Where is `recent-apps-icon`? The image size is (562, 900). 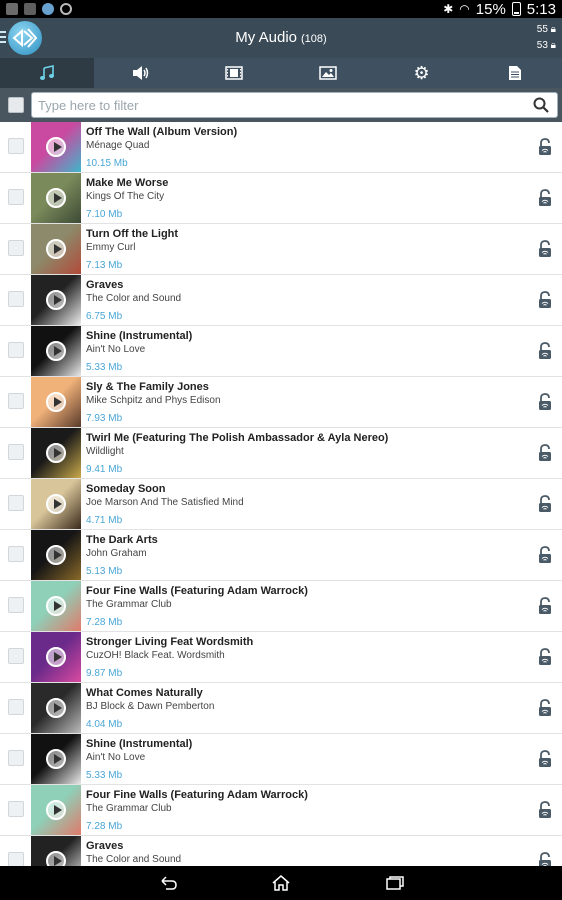 recent-apps-icon is located at coordinates (395, 883).